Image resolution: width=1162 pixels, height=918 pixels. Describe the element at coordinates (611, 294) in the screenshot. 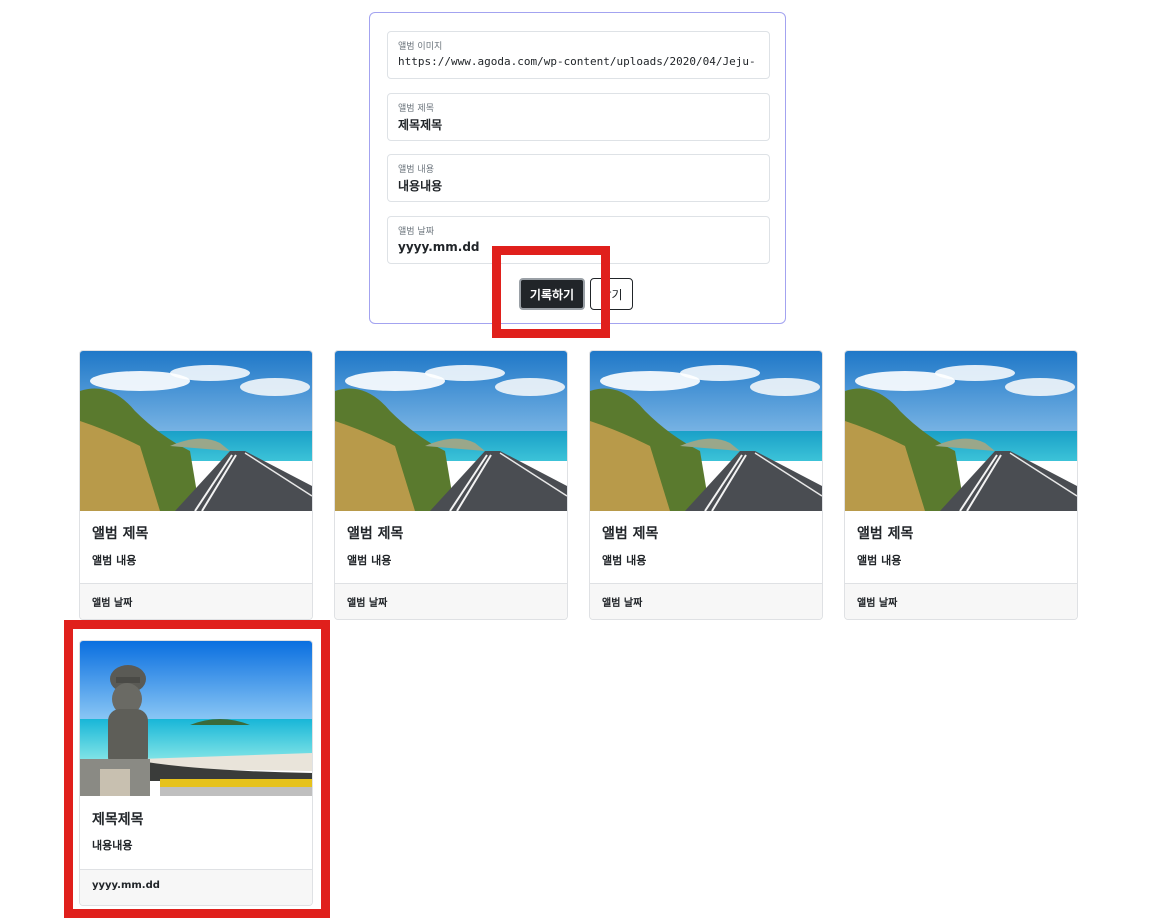

I see `close-button: 닫기` at that location.